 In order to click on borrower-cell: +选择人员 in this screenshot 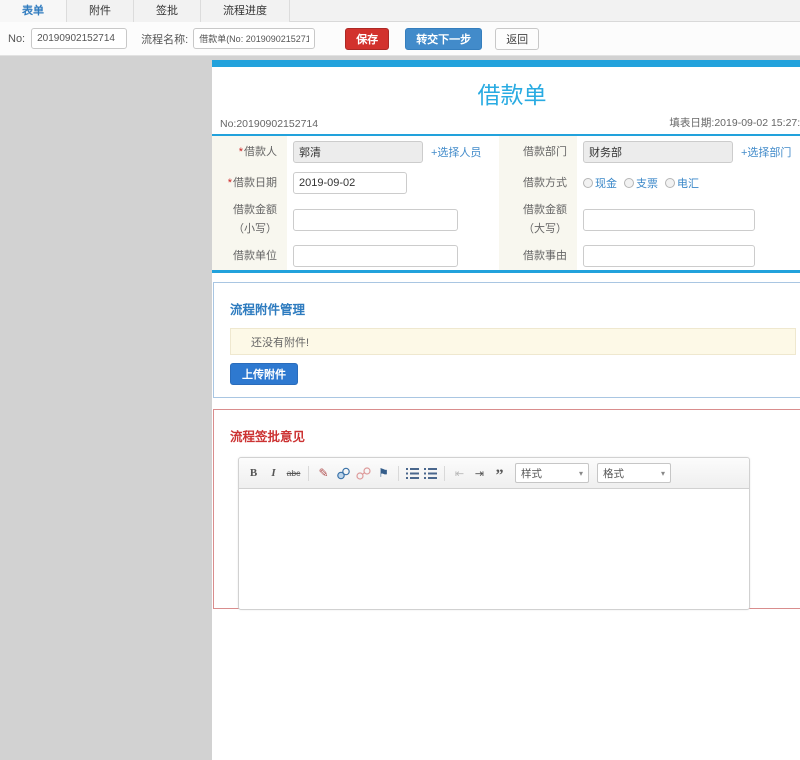, I will do `click(393, 152)`.